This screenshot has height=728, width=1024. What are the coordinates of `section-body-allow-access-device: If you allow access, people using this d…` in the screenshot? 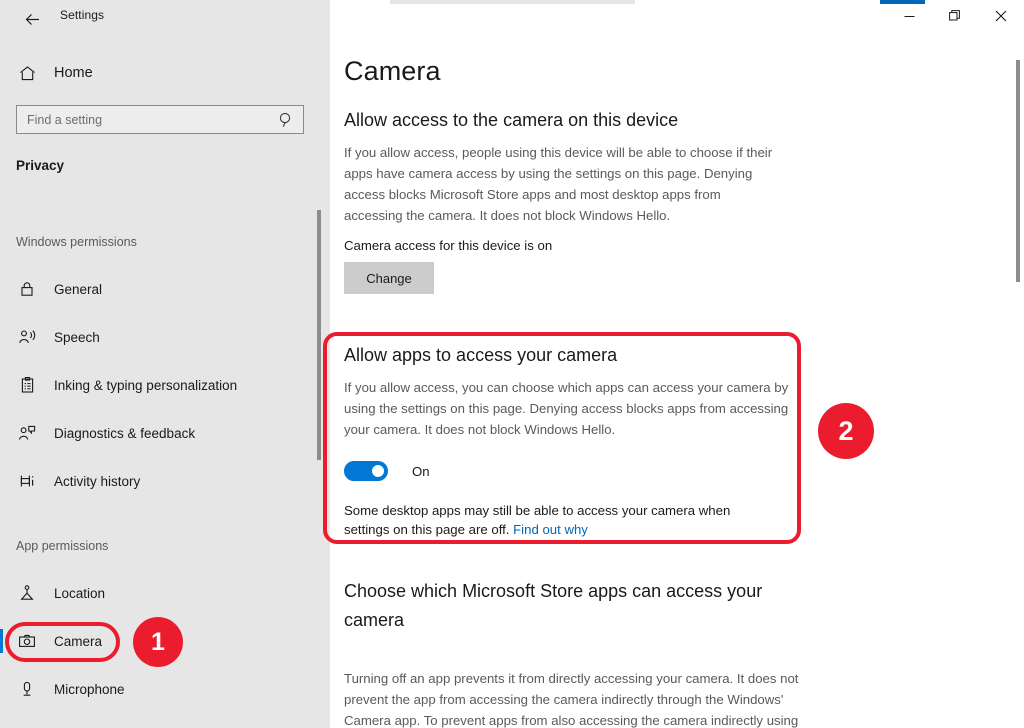 It's located at (558, 184).